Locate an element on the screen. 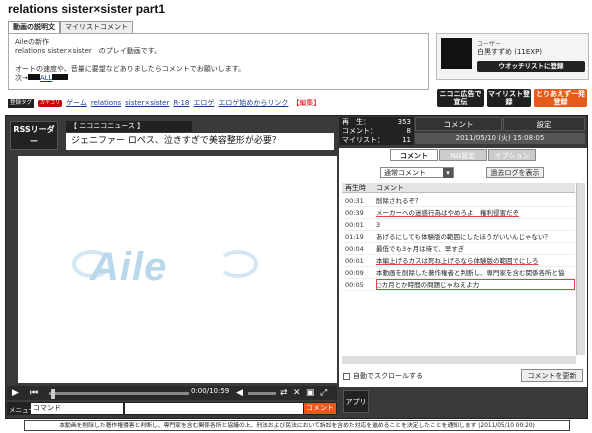 Image resolution: width=592 pixels, height=433 pixels. mylist-count: 11 is located at coordinates (406, 140).